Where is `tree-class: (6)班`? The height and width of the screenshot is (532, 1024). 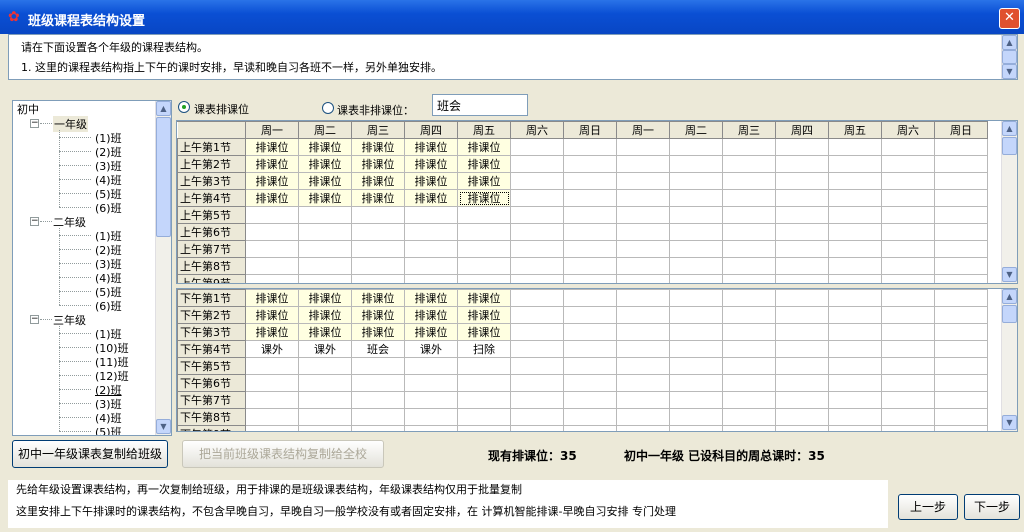
tree-class: (6)班 is located at coordinates (108, 306).